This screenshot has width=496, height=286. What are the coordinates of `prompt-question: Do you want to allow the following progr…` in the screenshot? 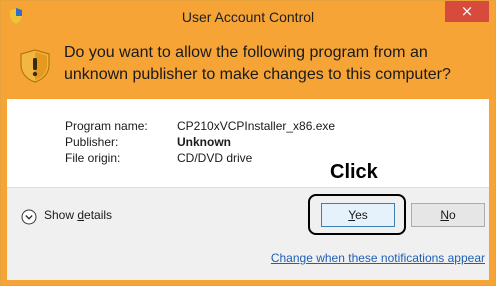 It's located at (257, 63).